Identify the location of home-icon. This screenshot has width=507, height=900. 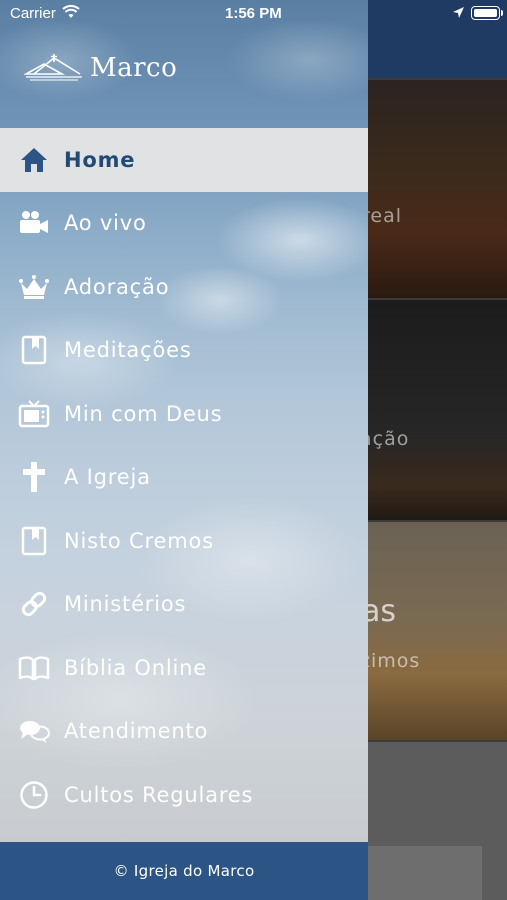
(34, 160).